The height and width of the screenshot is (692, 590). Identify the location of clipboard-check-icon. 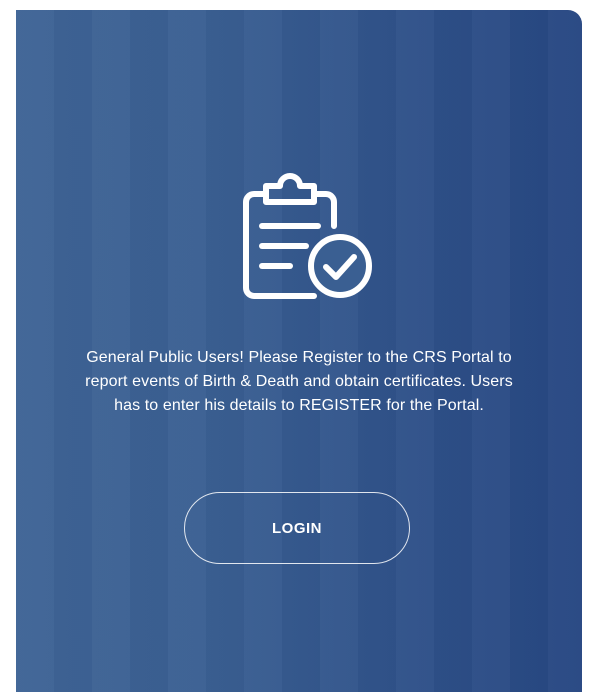
(303, 234).